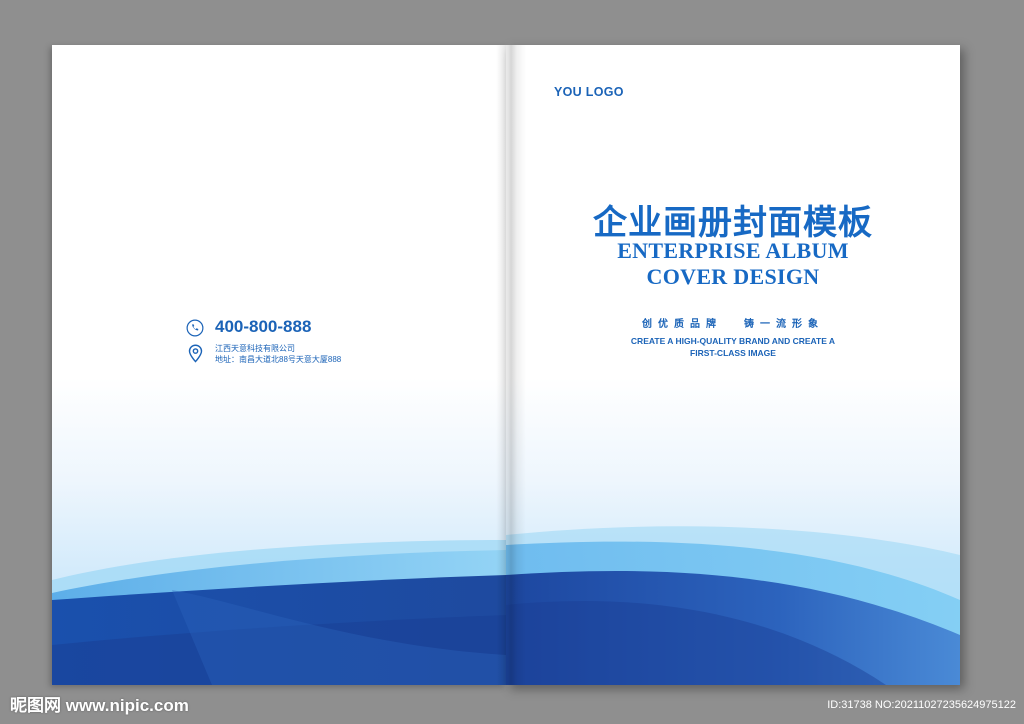  I want to click on company-name: 江西天意科技有限公司, so click(255, 348).